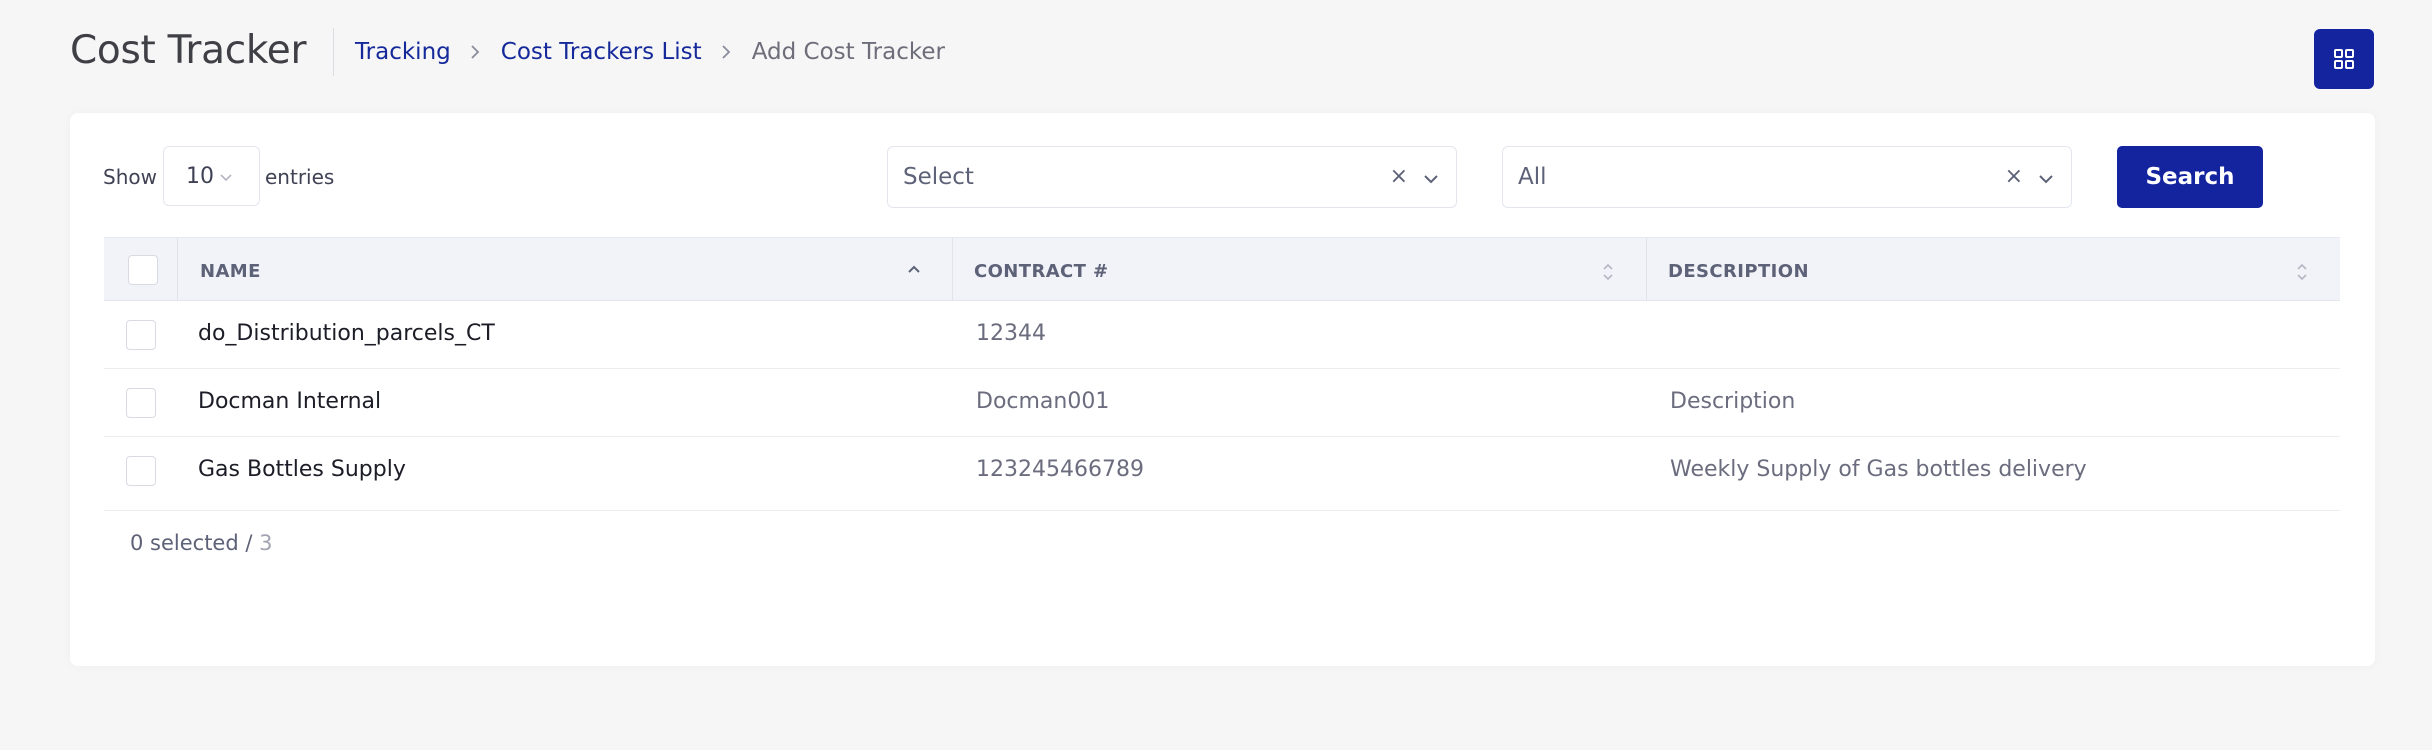 The height and width of the screenshot is (750, 2432). I want to click on column-header-contract: CONTRACT #, so click(1299, 269).